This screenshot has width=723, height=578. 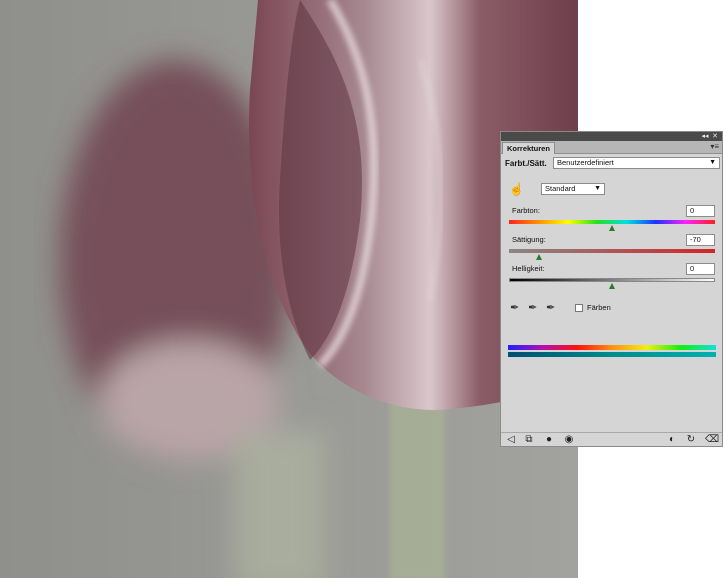 What do you see at coordinates (529, 239) in the screenshot?
I see `saturation-label: Sättigung:` at bounding box center [529, 239].